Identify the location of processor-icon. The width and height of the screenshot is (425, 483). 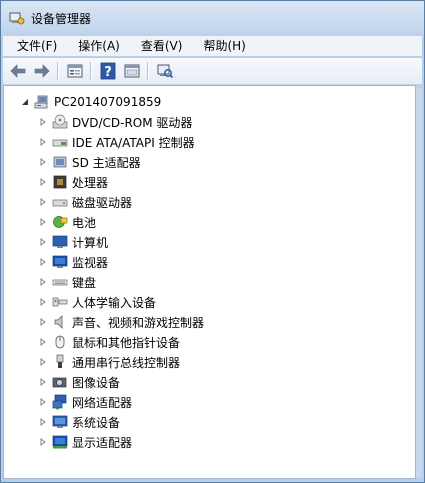
(60, 182).